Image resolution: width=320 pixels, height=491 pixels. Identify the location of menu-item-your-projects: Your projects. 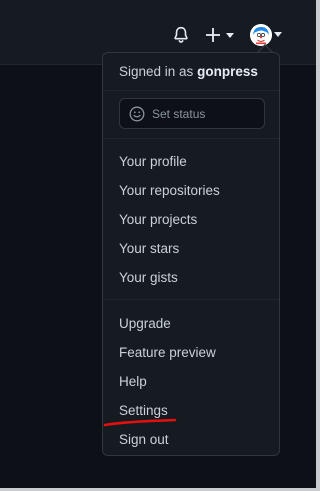
(158, 220).